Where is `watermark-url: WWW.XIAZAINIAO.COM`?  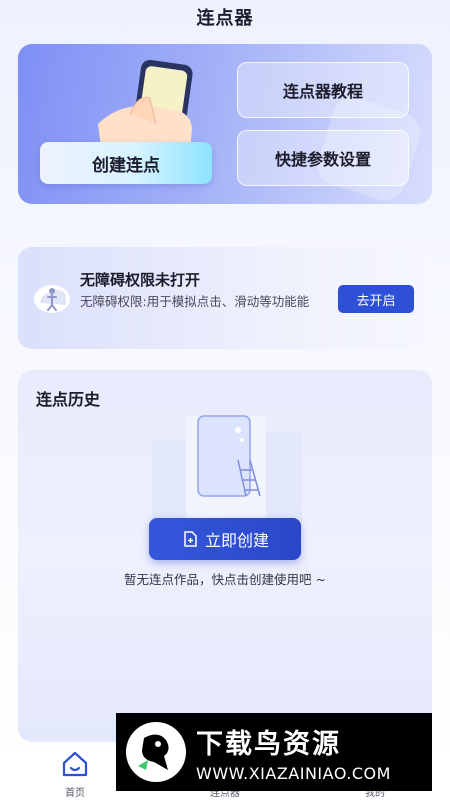
watermark-url: WWW.XIAZAINIAO.COM is located at coordinates (293, 773).